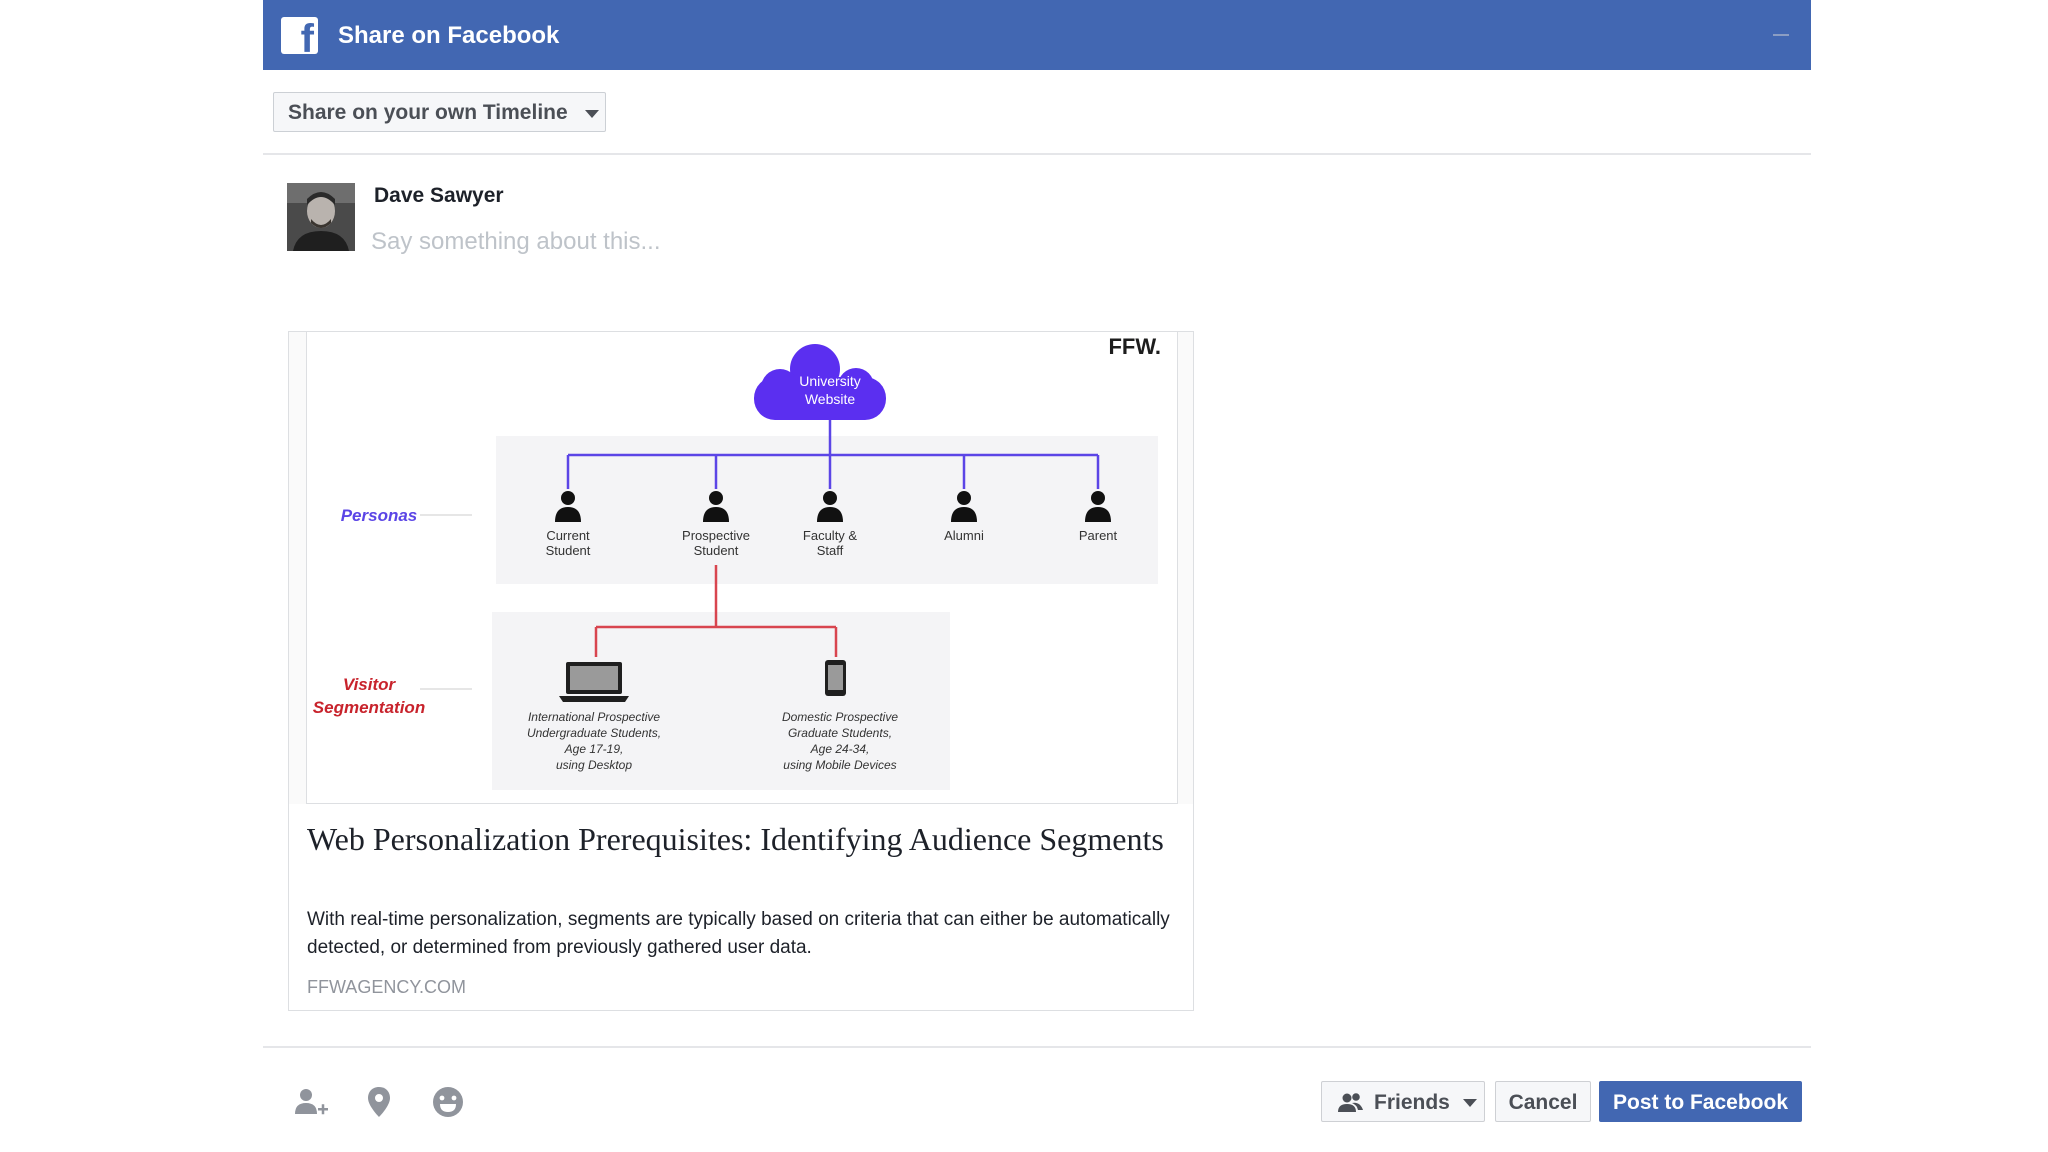 Image resolution: width=2048 pixels, height=1152 pixels. I want to click on laptop-icon, so click(594, 682).